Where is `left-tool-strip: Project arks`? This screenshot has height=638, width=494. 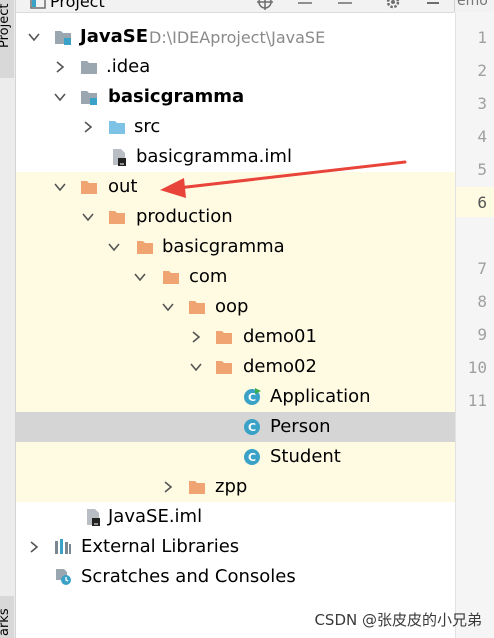
left-tool-strip: Project arks is located at coordinates (8, 319).